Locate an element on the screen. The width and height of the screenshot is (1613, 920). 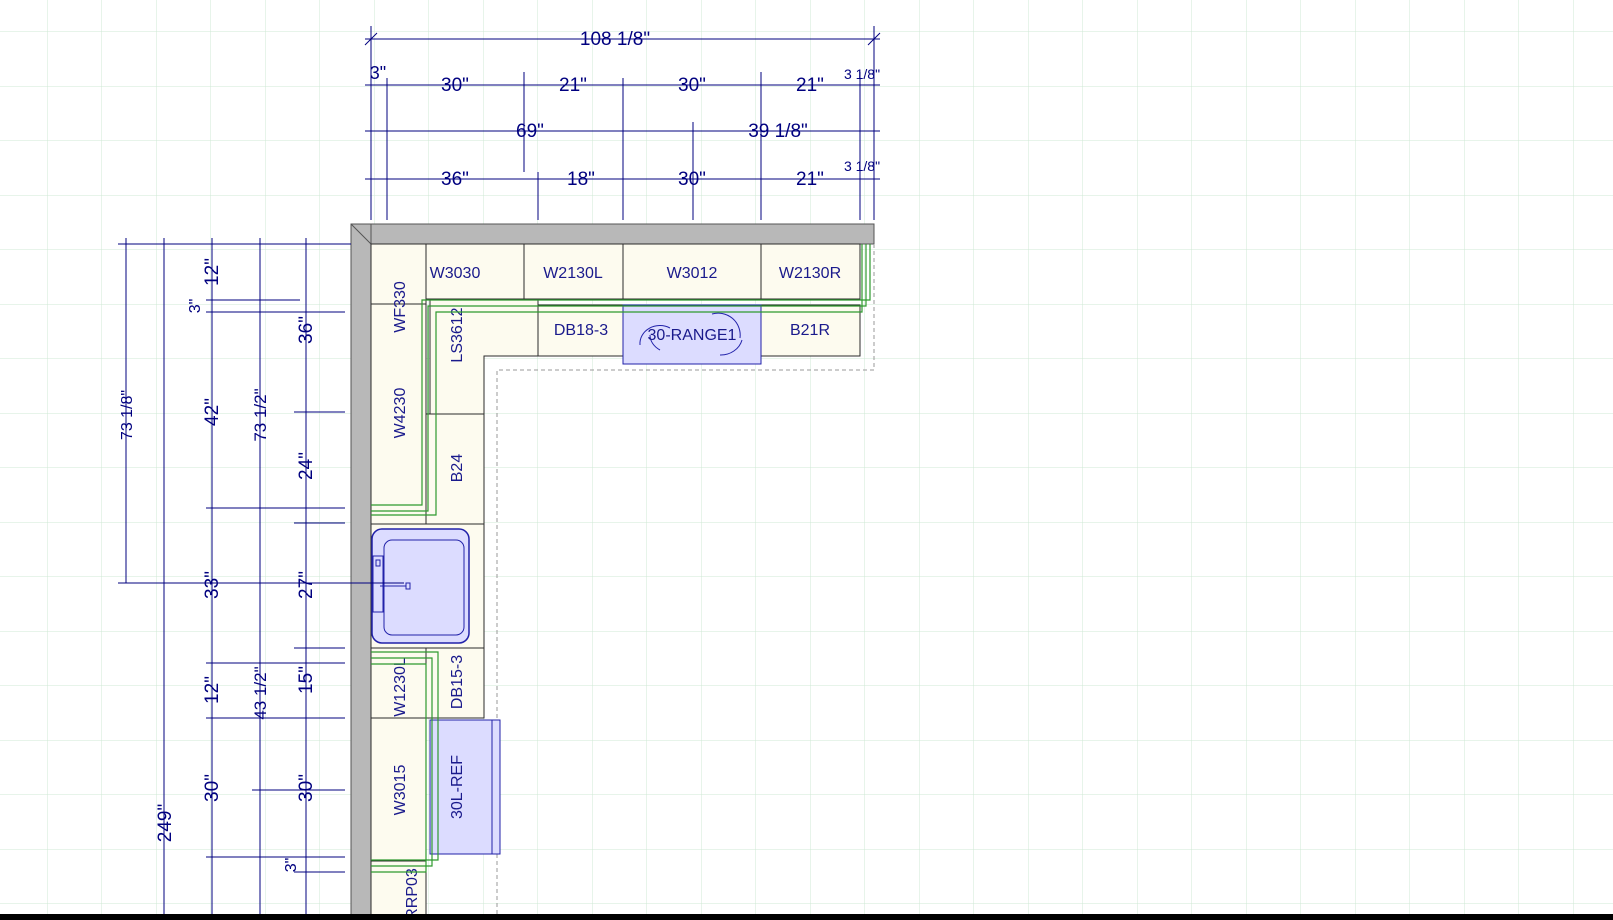
label-w3030: W3030 is located at coordinates (455, 273).